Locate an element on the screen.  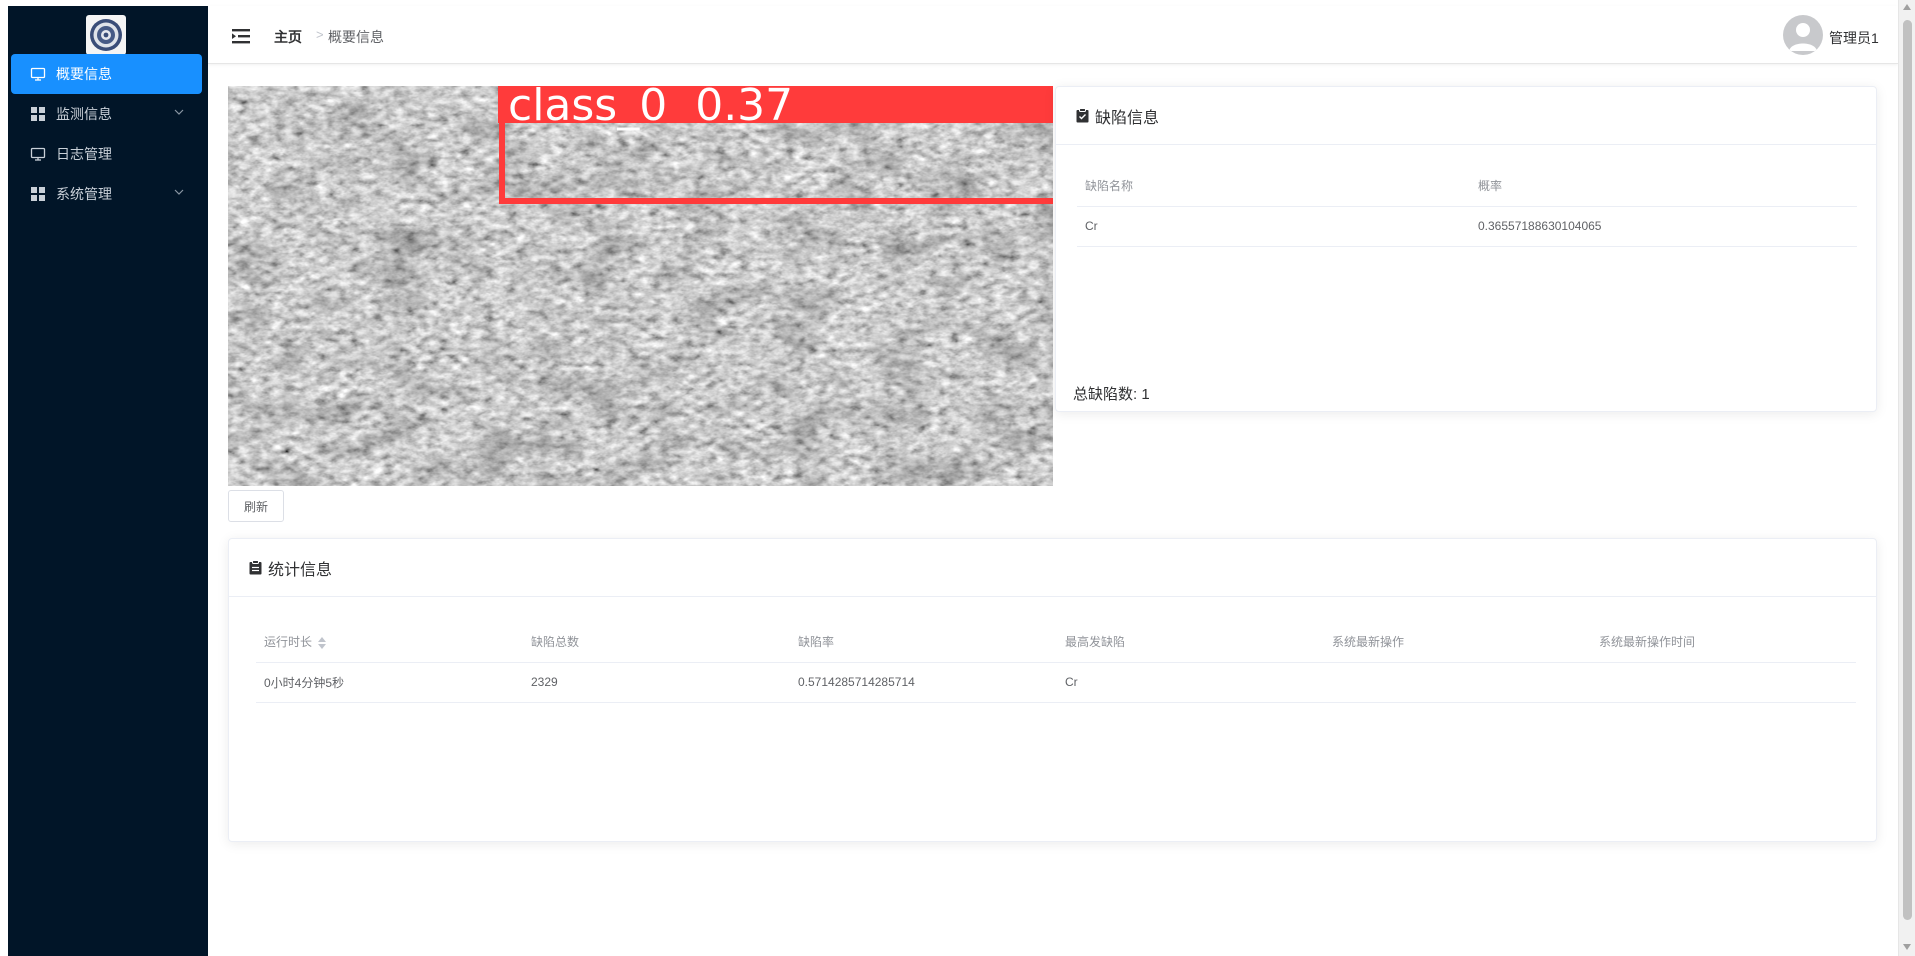
column-header: 缺陷名称 is located at coordinates (1273, 186).